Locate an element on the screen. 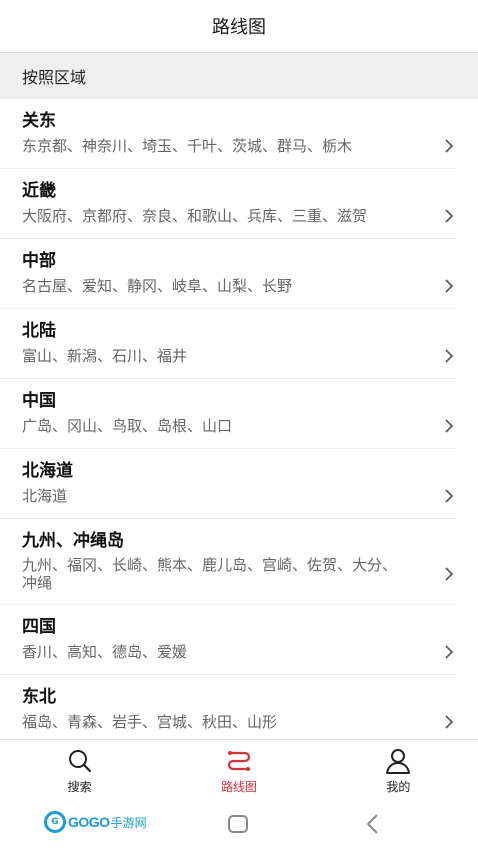 This screenshot has width=478, height=850. tab-label: 路线图 is located at coordinates (238, 787).